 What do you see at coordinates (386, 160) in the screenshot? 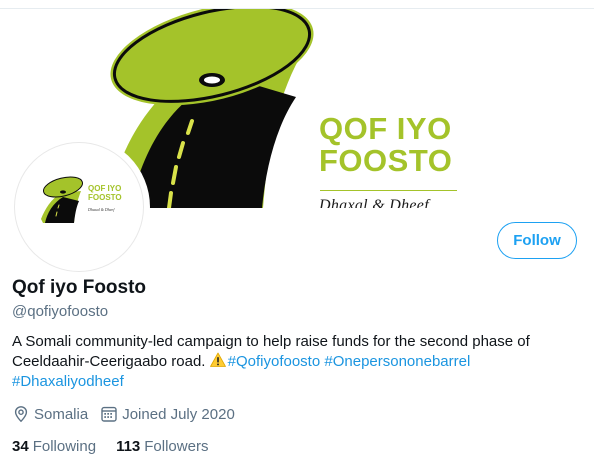
I see `banner-logo-line2: FOOSTO` at bounding box center [386, 160].